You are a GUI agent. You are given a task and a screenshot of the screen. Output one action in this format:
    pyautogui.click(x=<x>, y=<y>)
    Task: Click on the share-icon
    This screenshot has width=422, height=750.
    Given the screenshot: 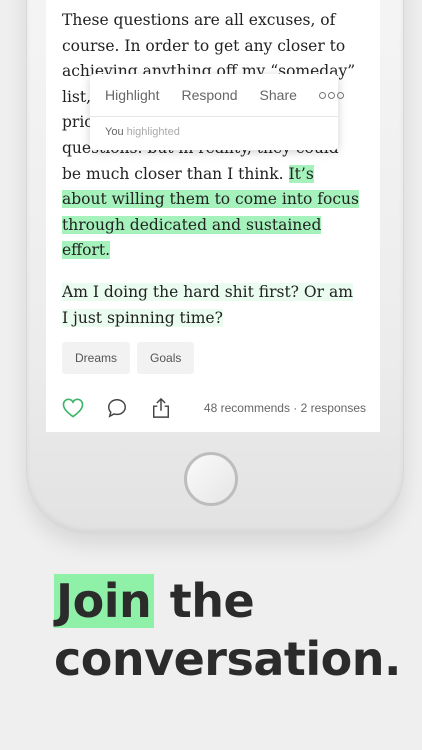 What is the action you would take?
    pyautogui.click(x=161, y=408)
    